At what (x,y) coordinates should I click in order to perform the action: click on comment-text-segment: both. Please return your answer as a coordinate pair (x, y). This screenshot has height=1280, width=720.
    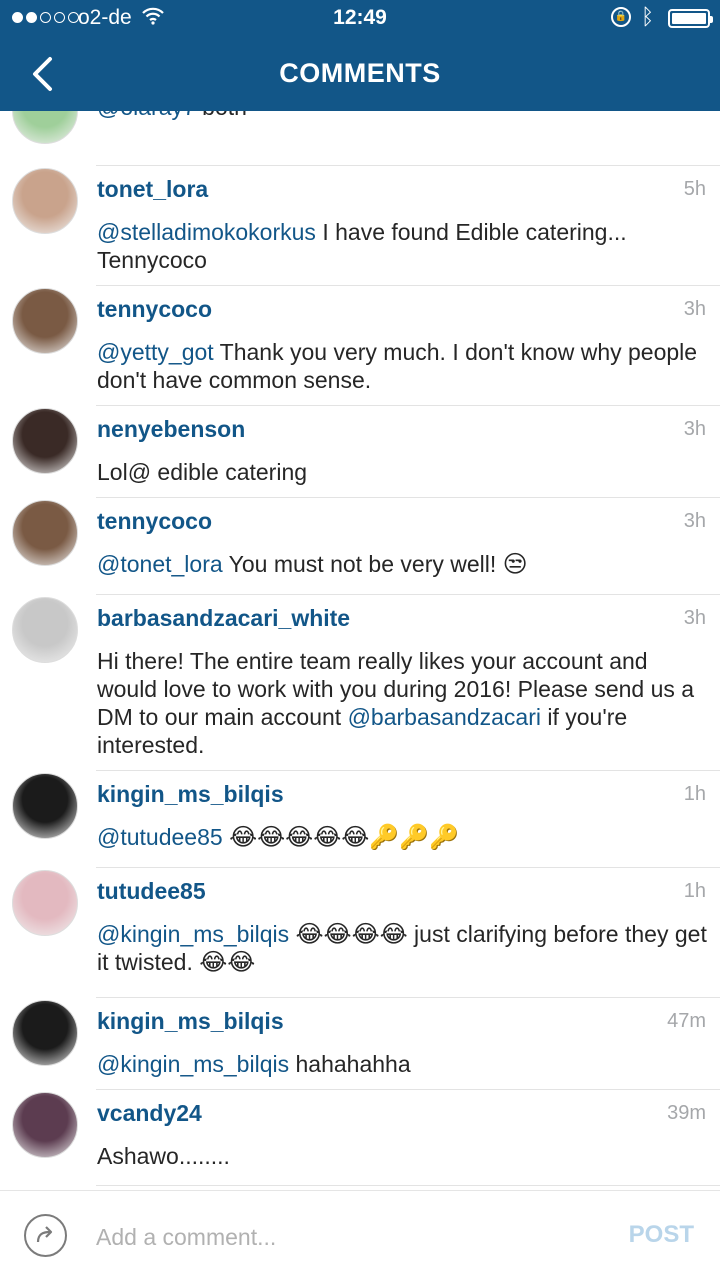
    Looking at the image, I should click on (221, 115).